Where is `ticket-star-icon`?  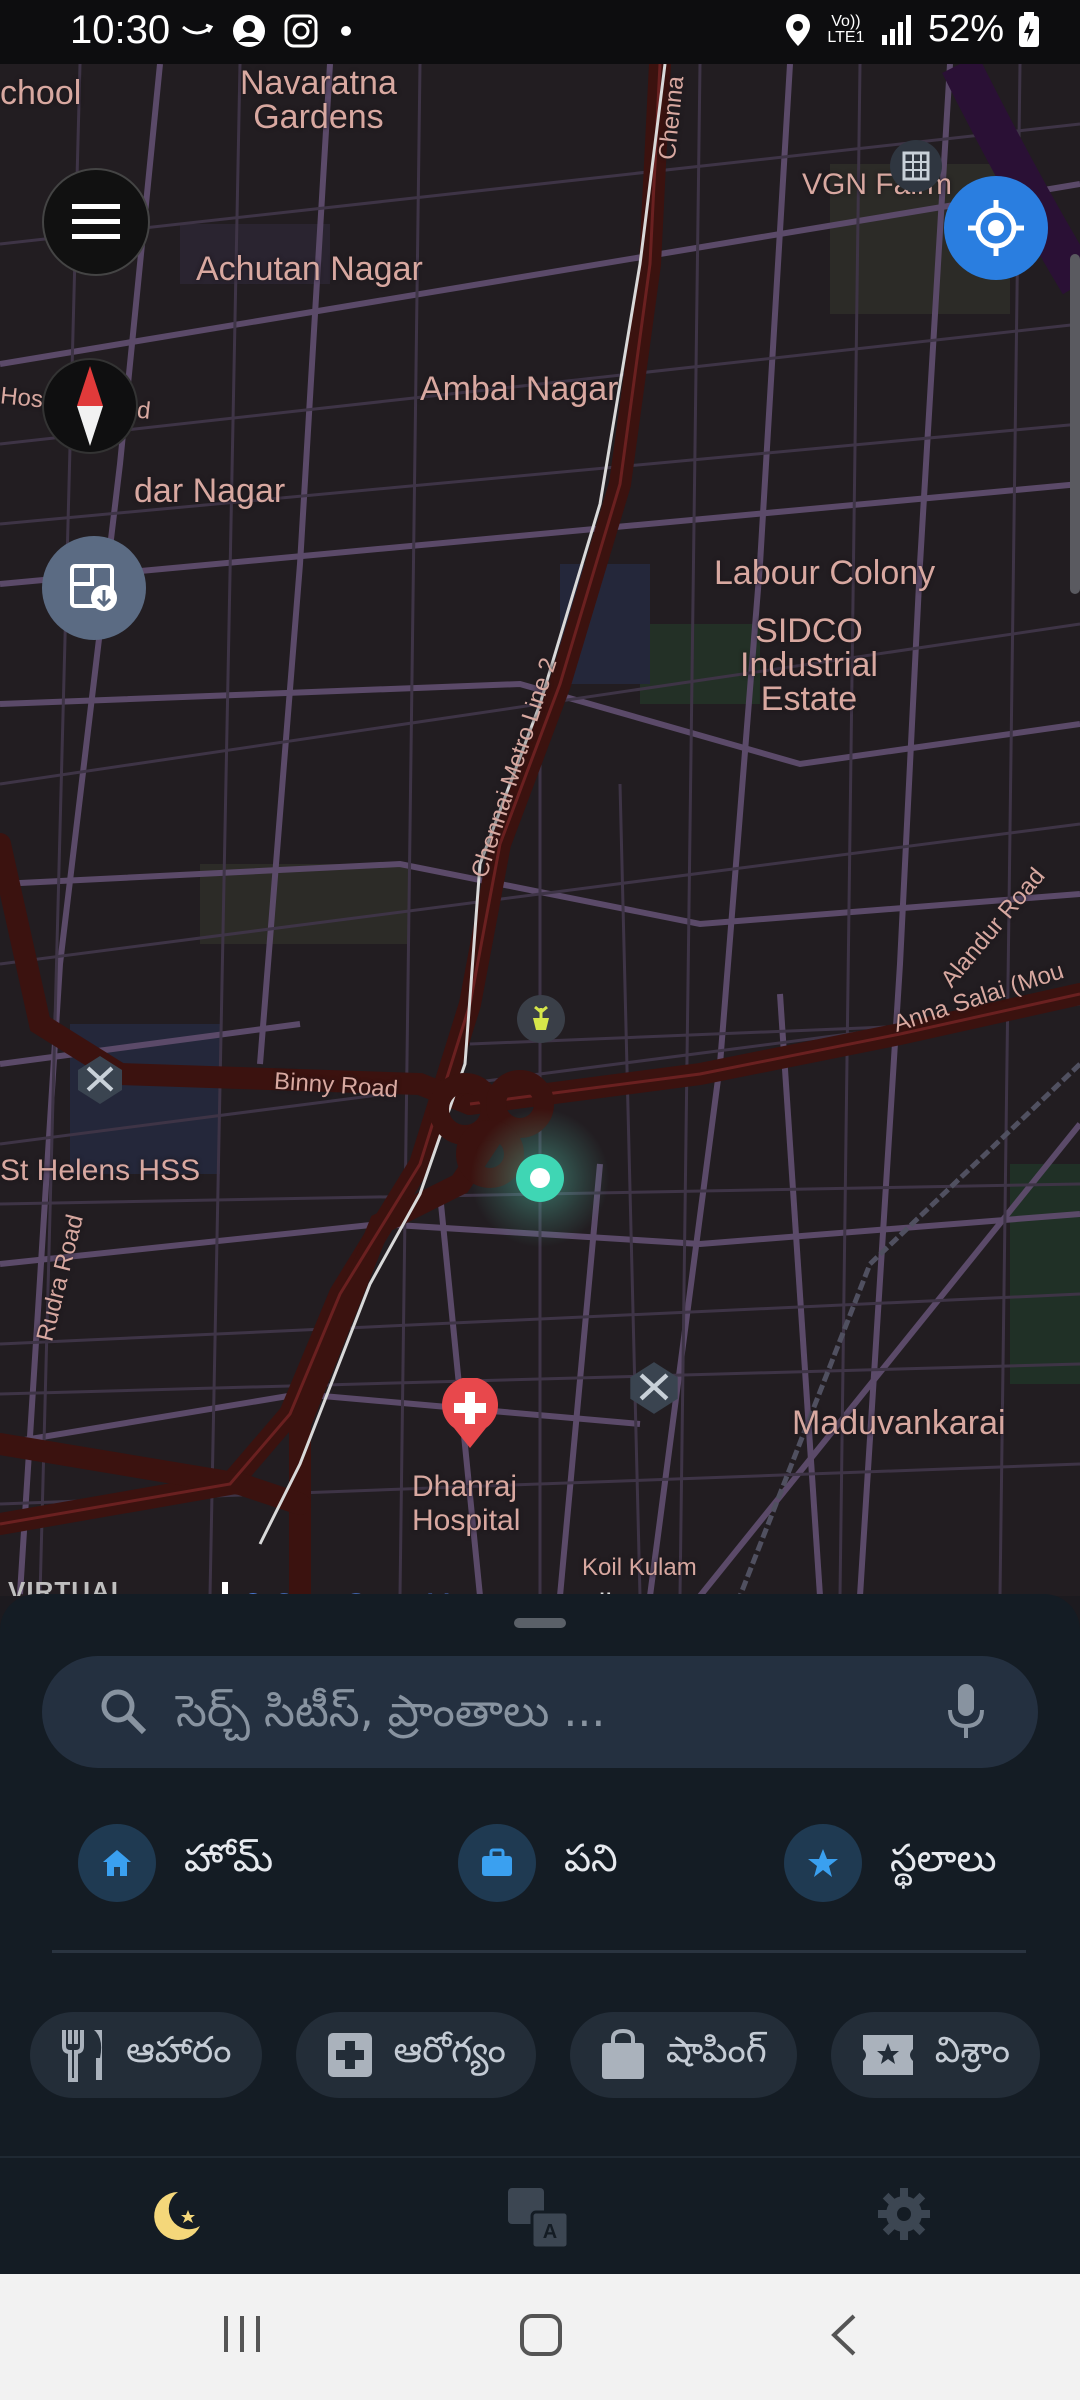 ticket-star-icon is located at coordinates (887, 2055).